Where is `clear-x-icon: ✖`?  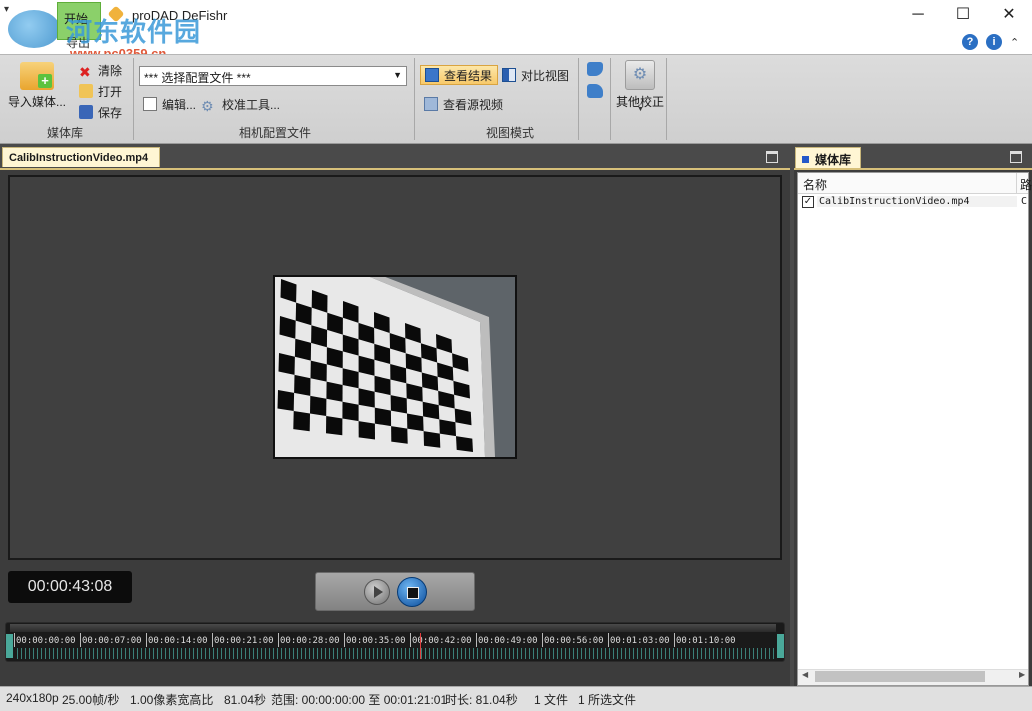
clear-x-icon: ✖ is located at coordinates (85, 72).